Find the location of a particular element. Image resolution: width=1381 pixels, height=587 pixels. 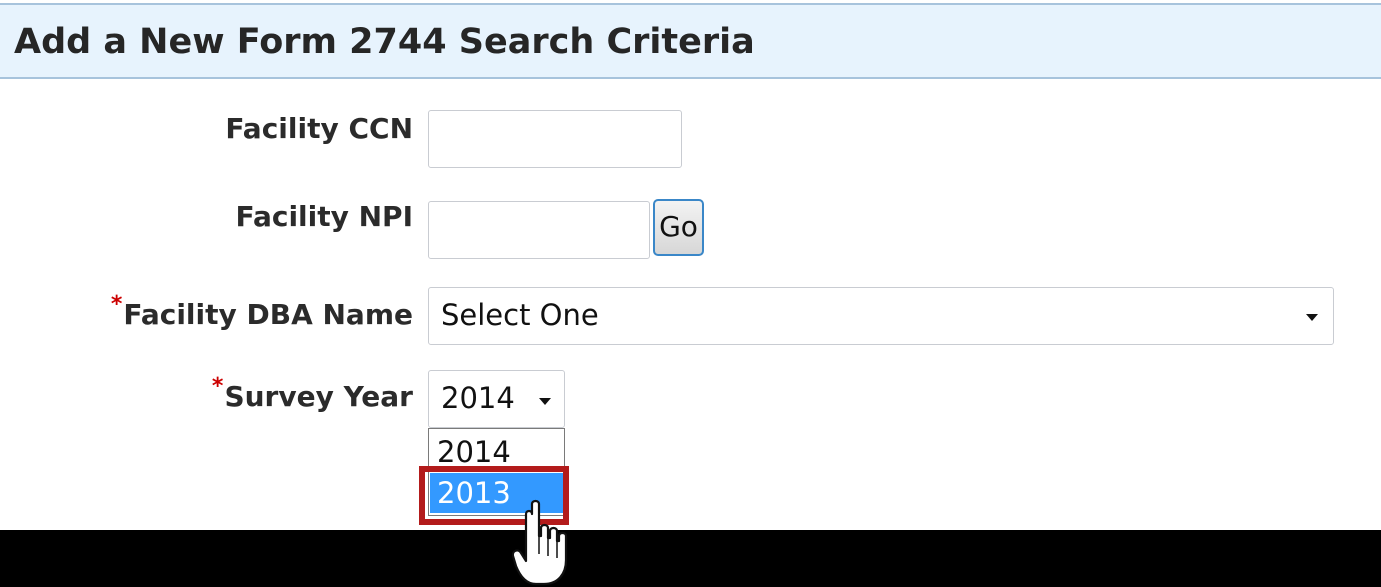

facility-ccn-label: Facility CCN is located at coordinates (319, 128).